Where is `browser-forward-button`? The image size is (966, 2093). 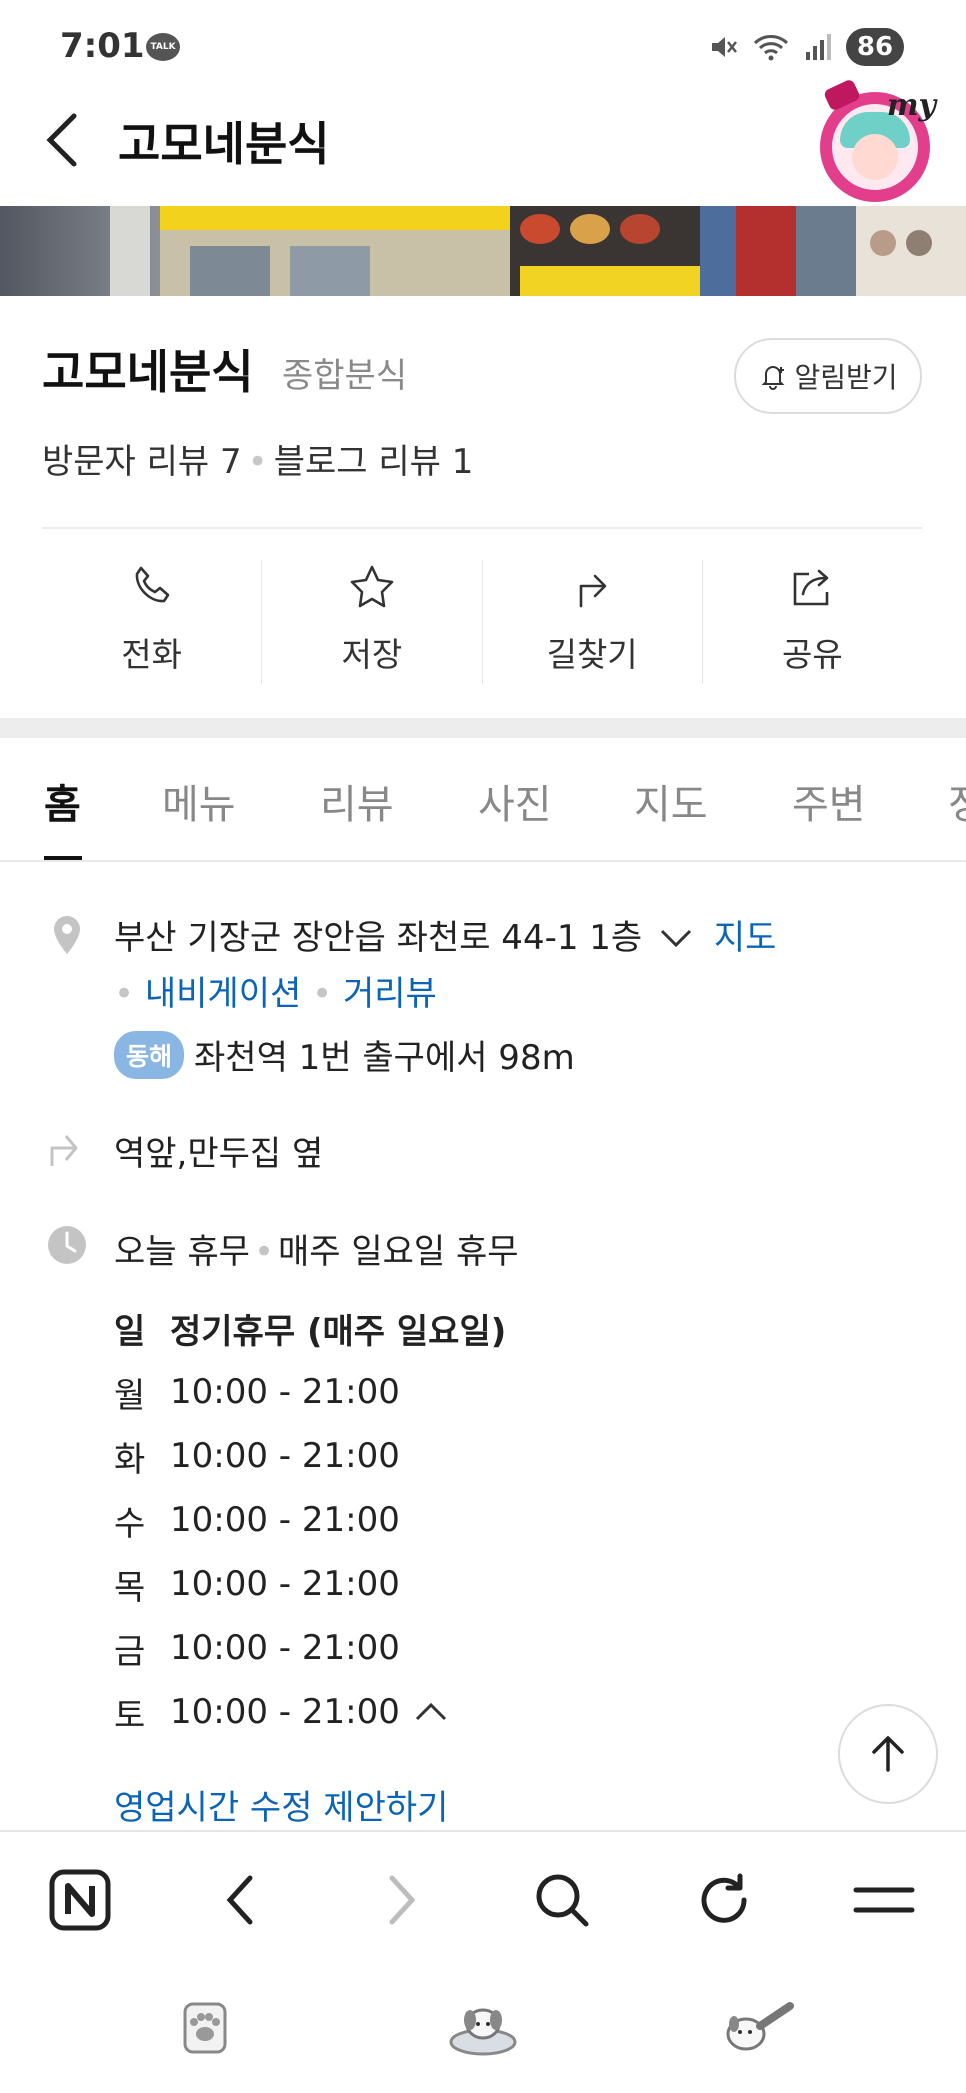 browser-forward-button is located at coordinates (402, 1900).